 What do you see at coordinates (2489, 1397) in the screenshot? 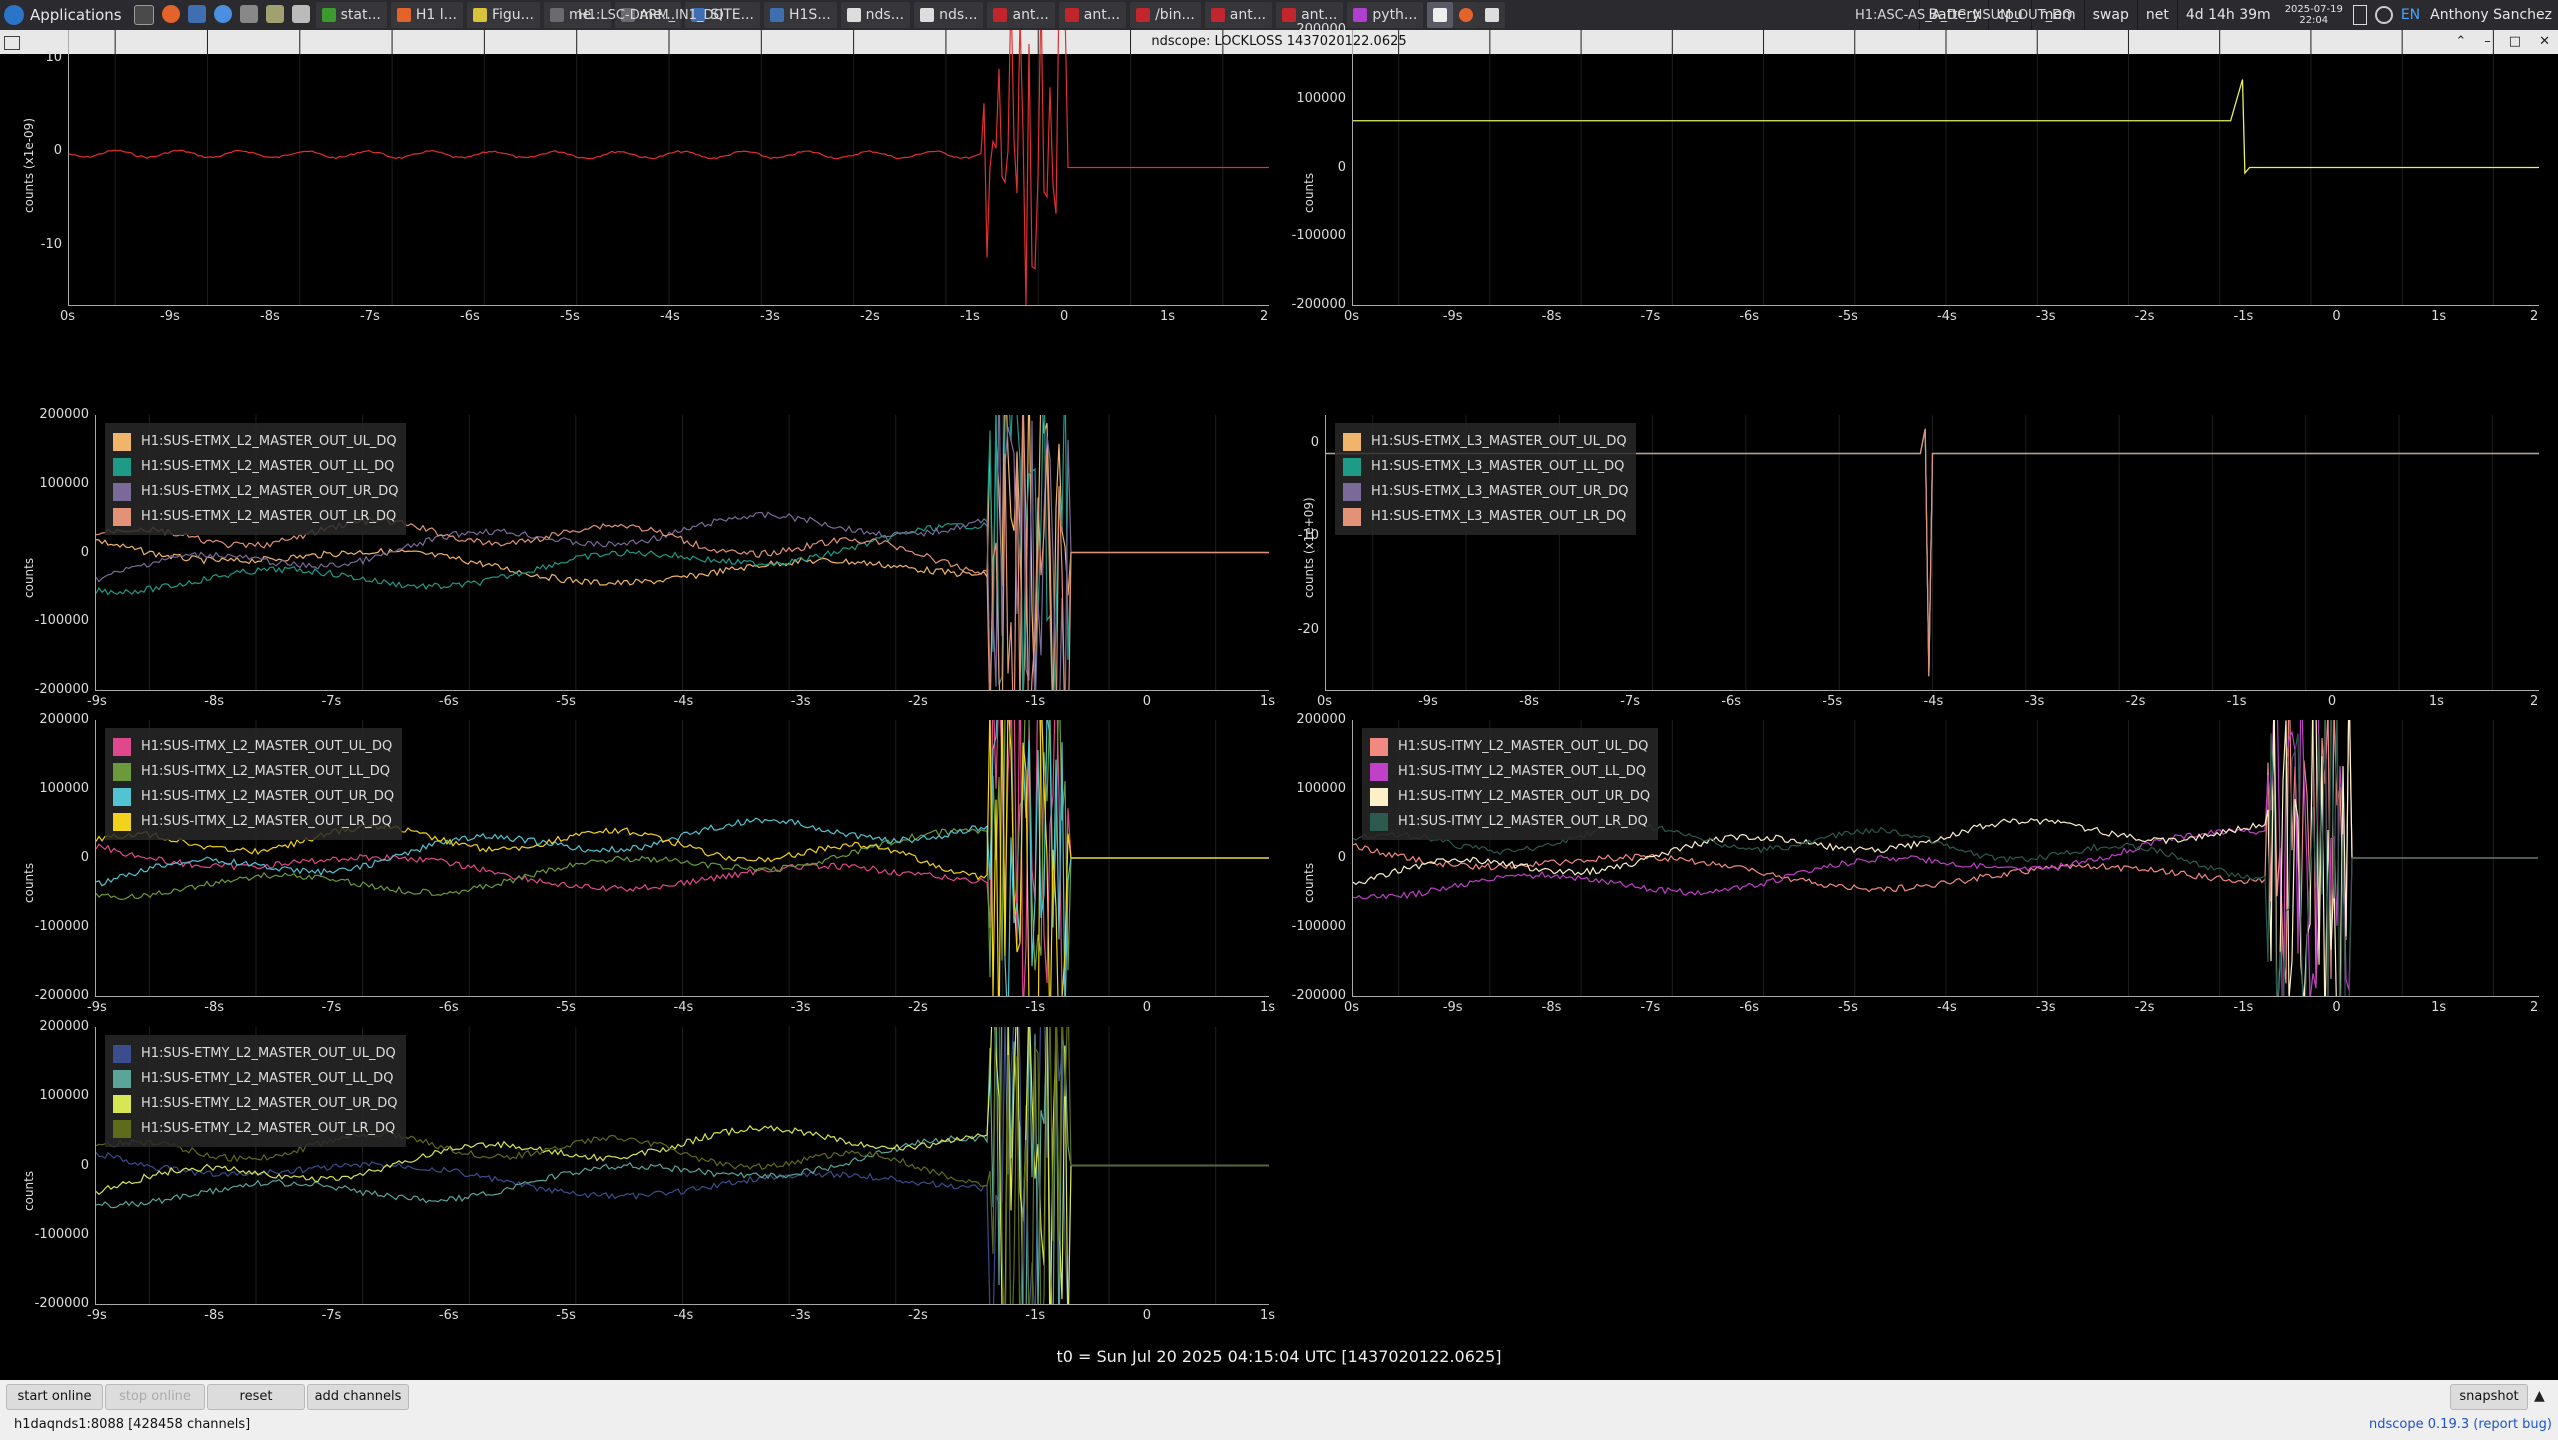
I see `snapshot-button: snapshot` at bounding box center [2489, 1397].